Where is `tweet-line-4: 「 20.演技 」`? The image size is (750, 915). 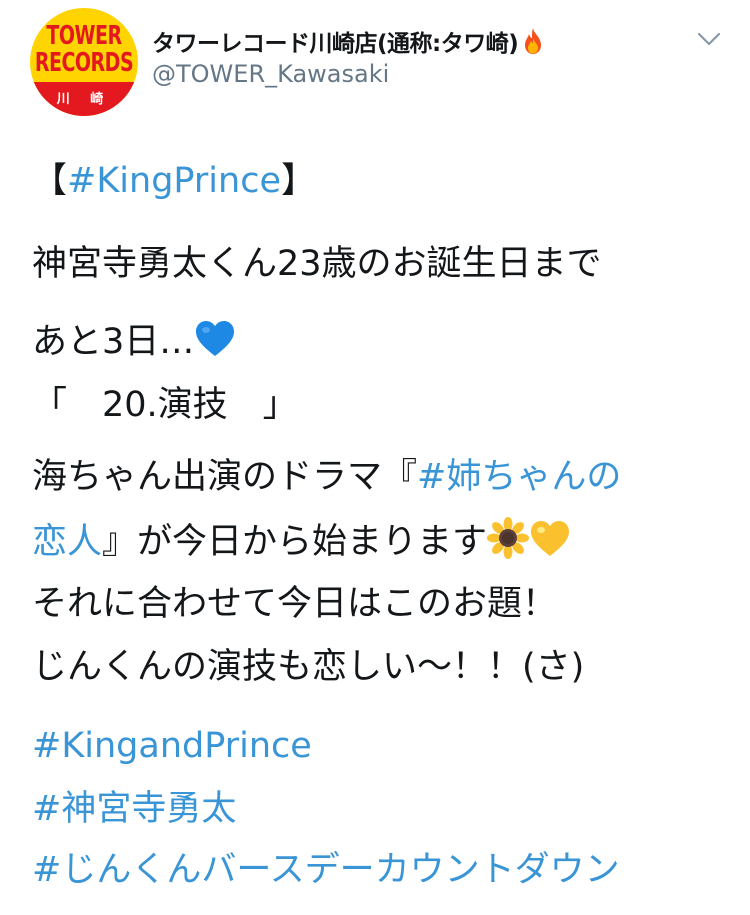
tweet-line-4: 「 20.演技 」 is located at coordinates (165, 405).